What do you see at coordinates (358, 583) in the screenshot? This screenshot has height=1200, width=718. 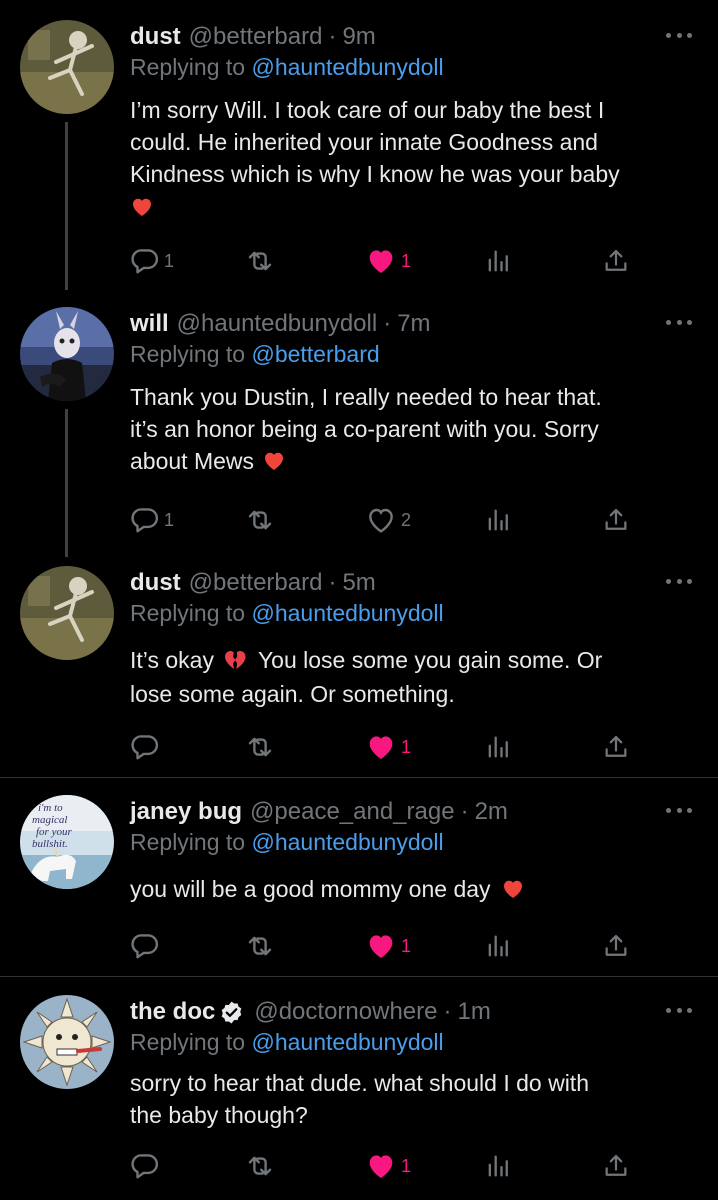 I see `timestamp: 5m` at bounding box center [358, 583].